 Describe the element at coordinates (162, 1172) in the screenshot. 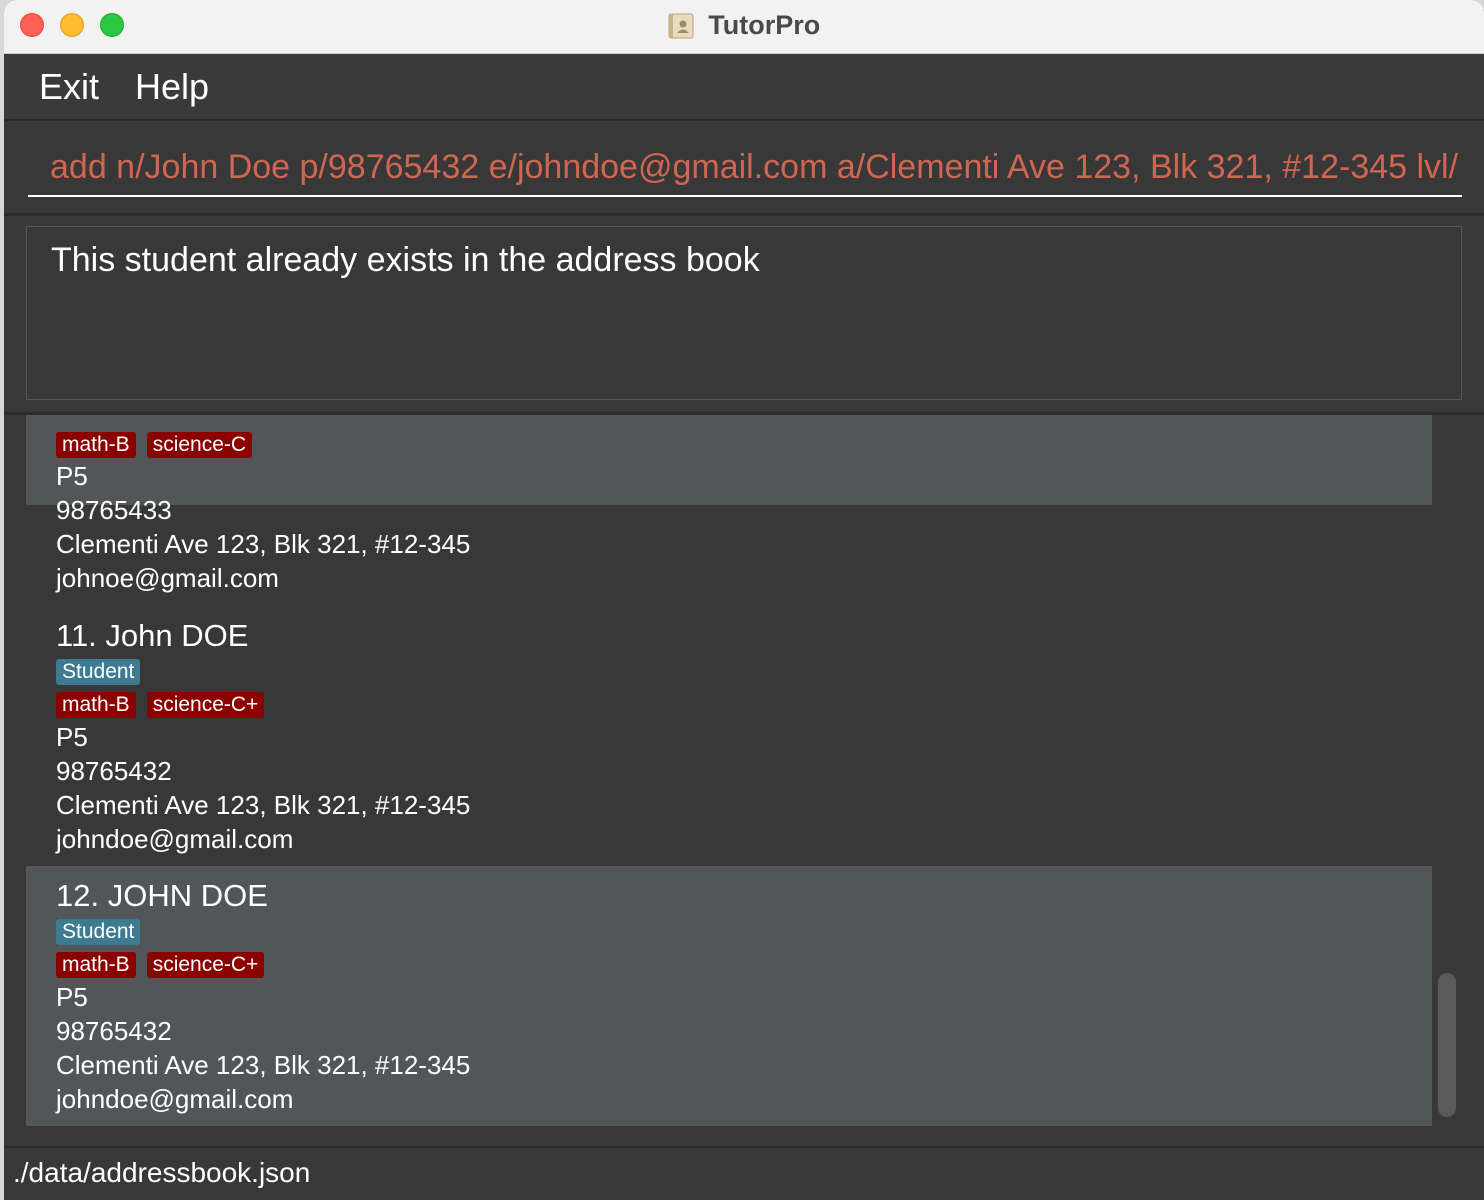

I see `save-file-path: ./data/addressbook.json` at that location.